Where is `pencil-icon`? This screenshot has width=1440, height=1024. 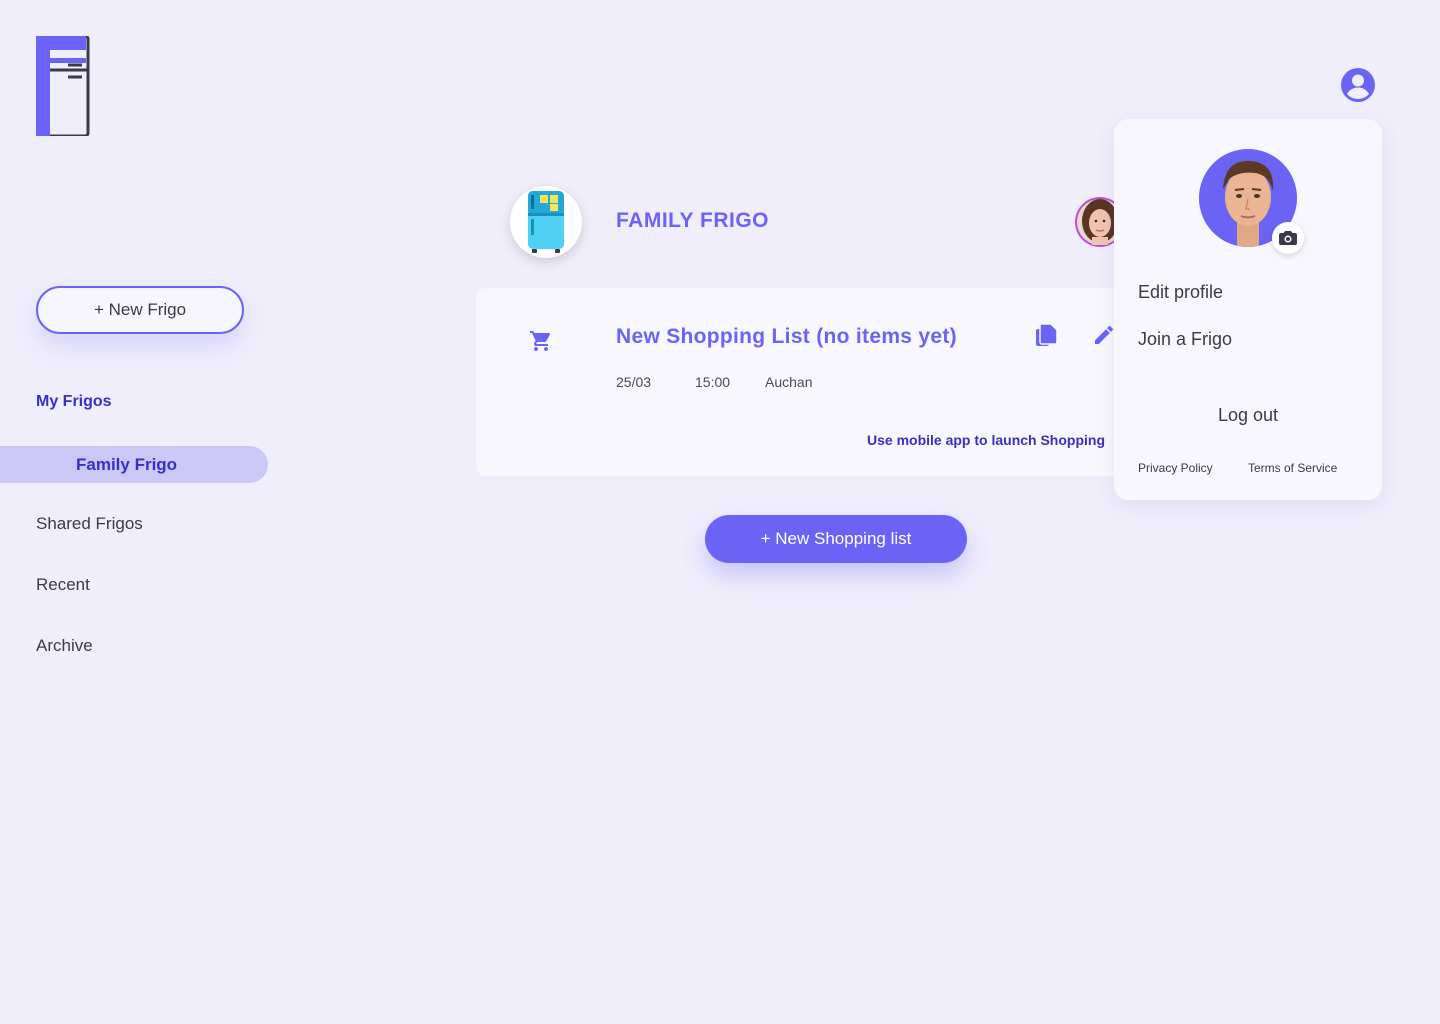 pencil-icon is located at coordinates (1104, 335).